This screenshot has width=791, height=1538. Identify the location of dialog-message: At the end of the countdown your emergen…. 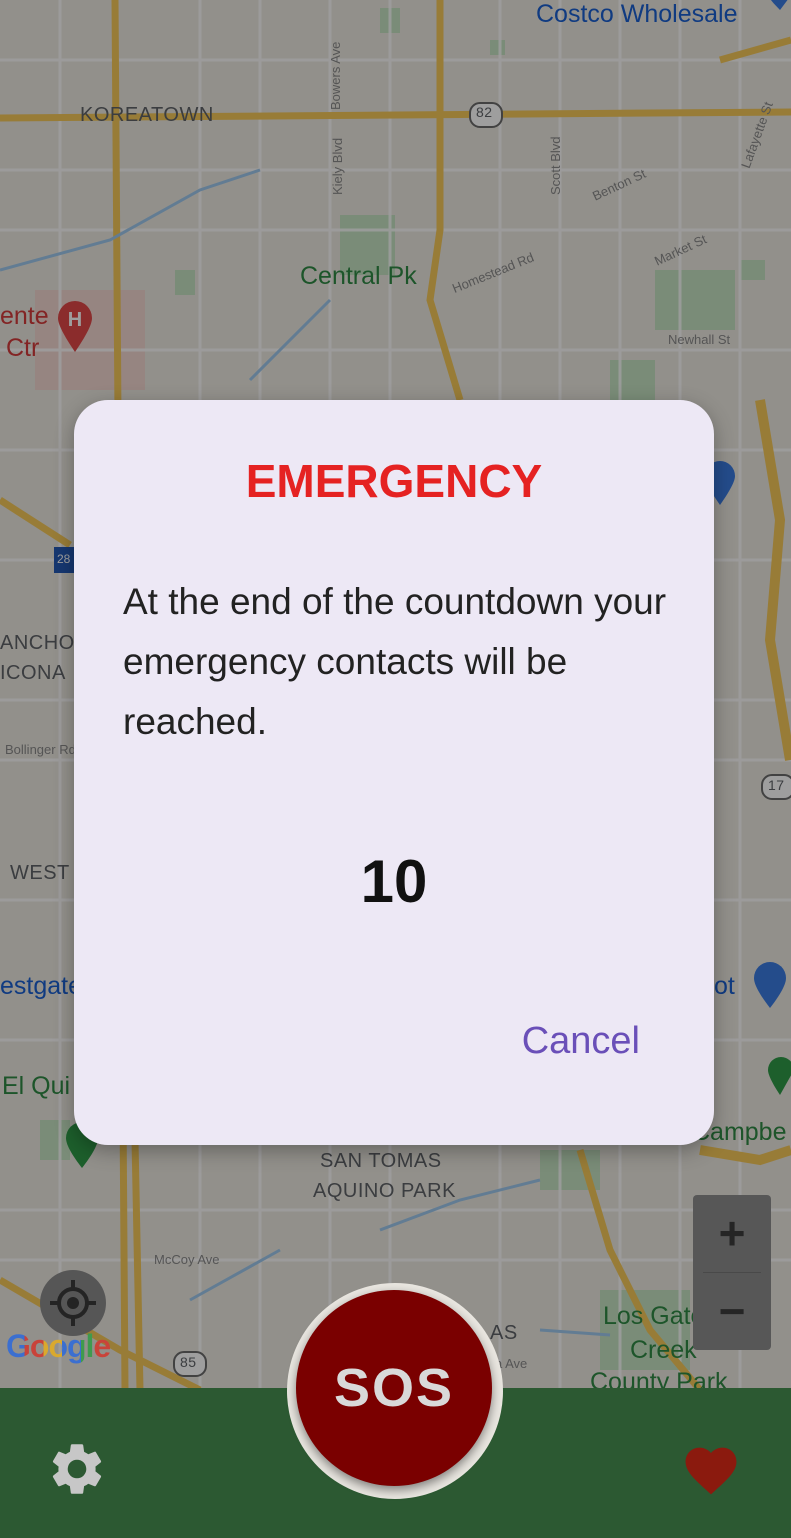
(395, 661).